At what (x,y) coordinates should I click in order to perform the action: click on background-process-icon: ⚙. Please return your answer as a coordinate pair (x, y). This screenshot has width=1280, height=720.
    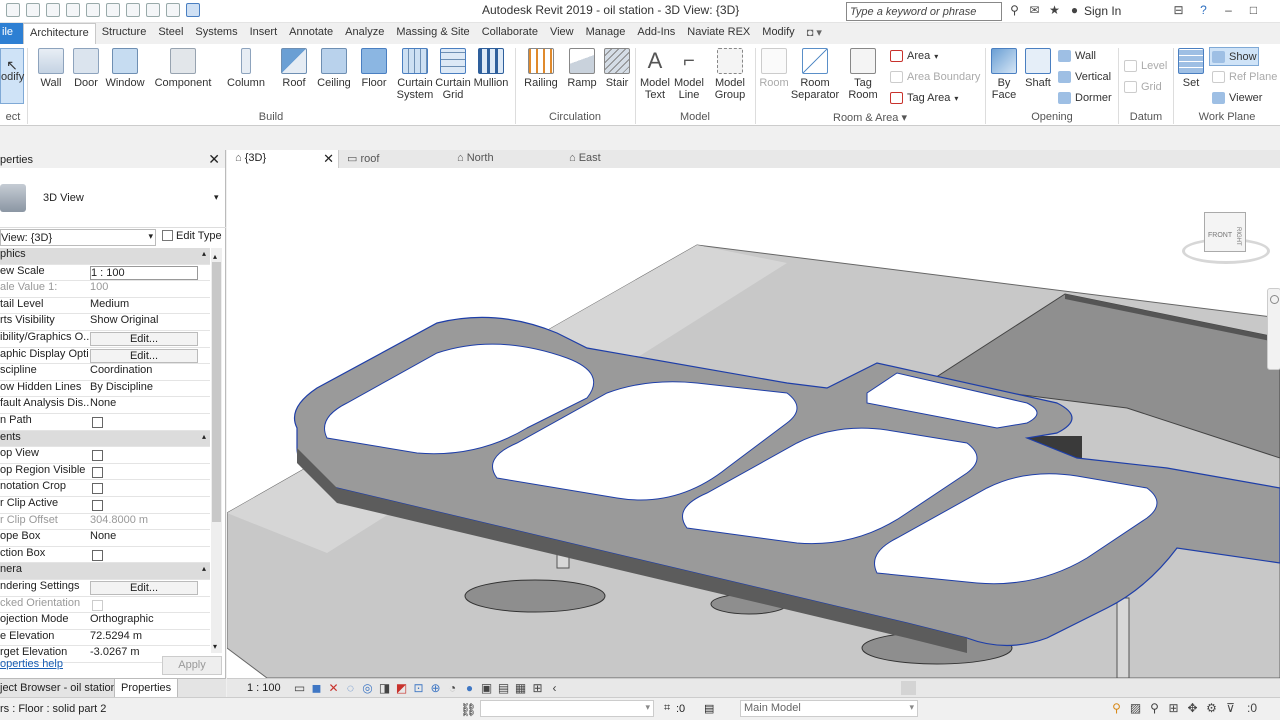
    Looking at the image, I should click on (1211, 708).